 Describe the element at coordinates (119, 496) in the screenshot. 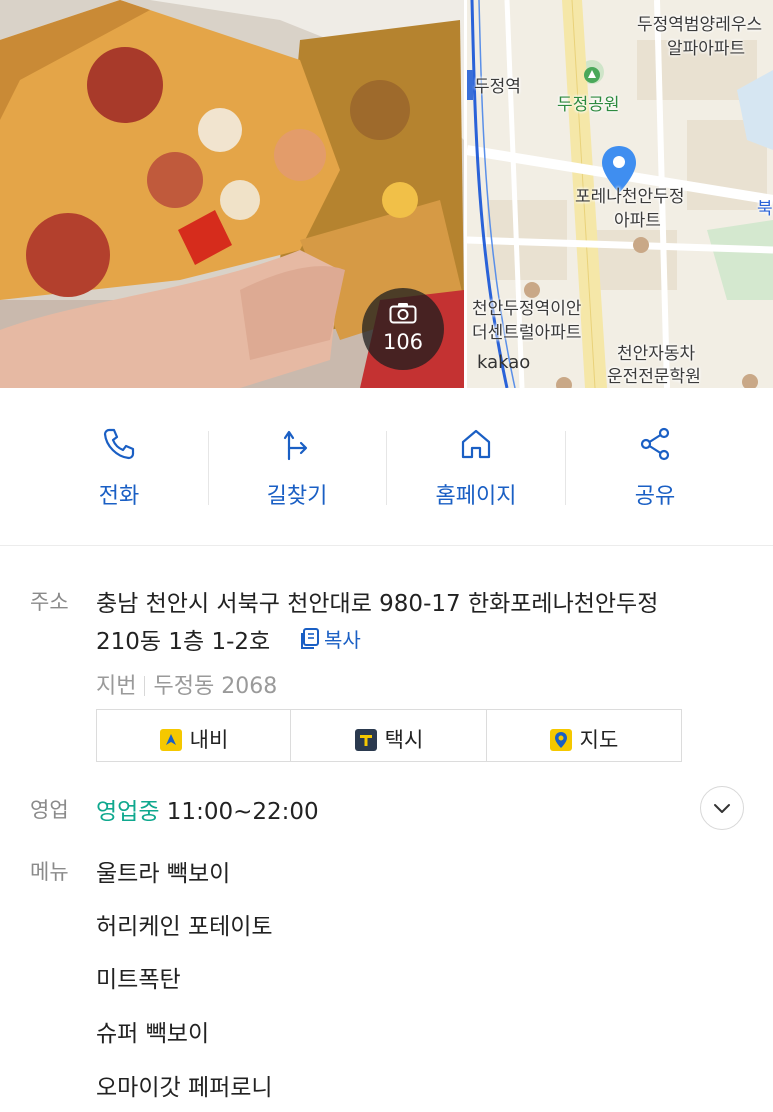

I see `call-label: 전화` at that location.